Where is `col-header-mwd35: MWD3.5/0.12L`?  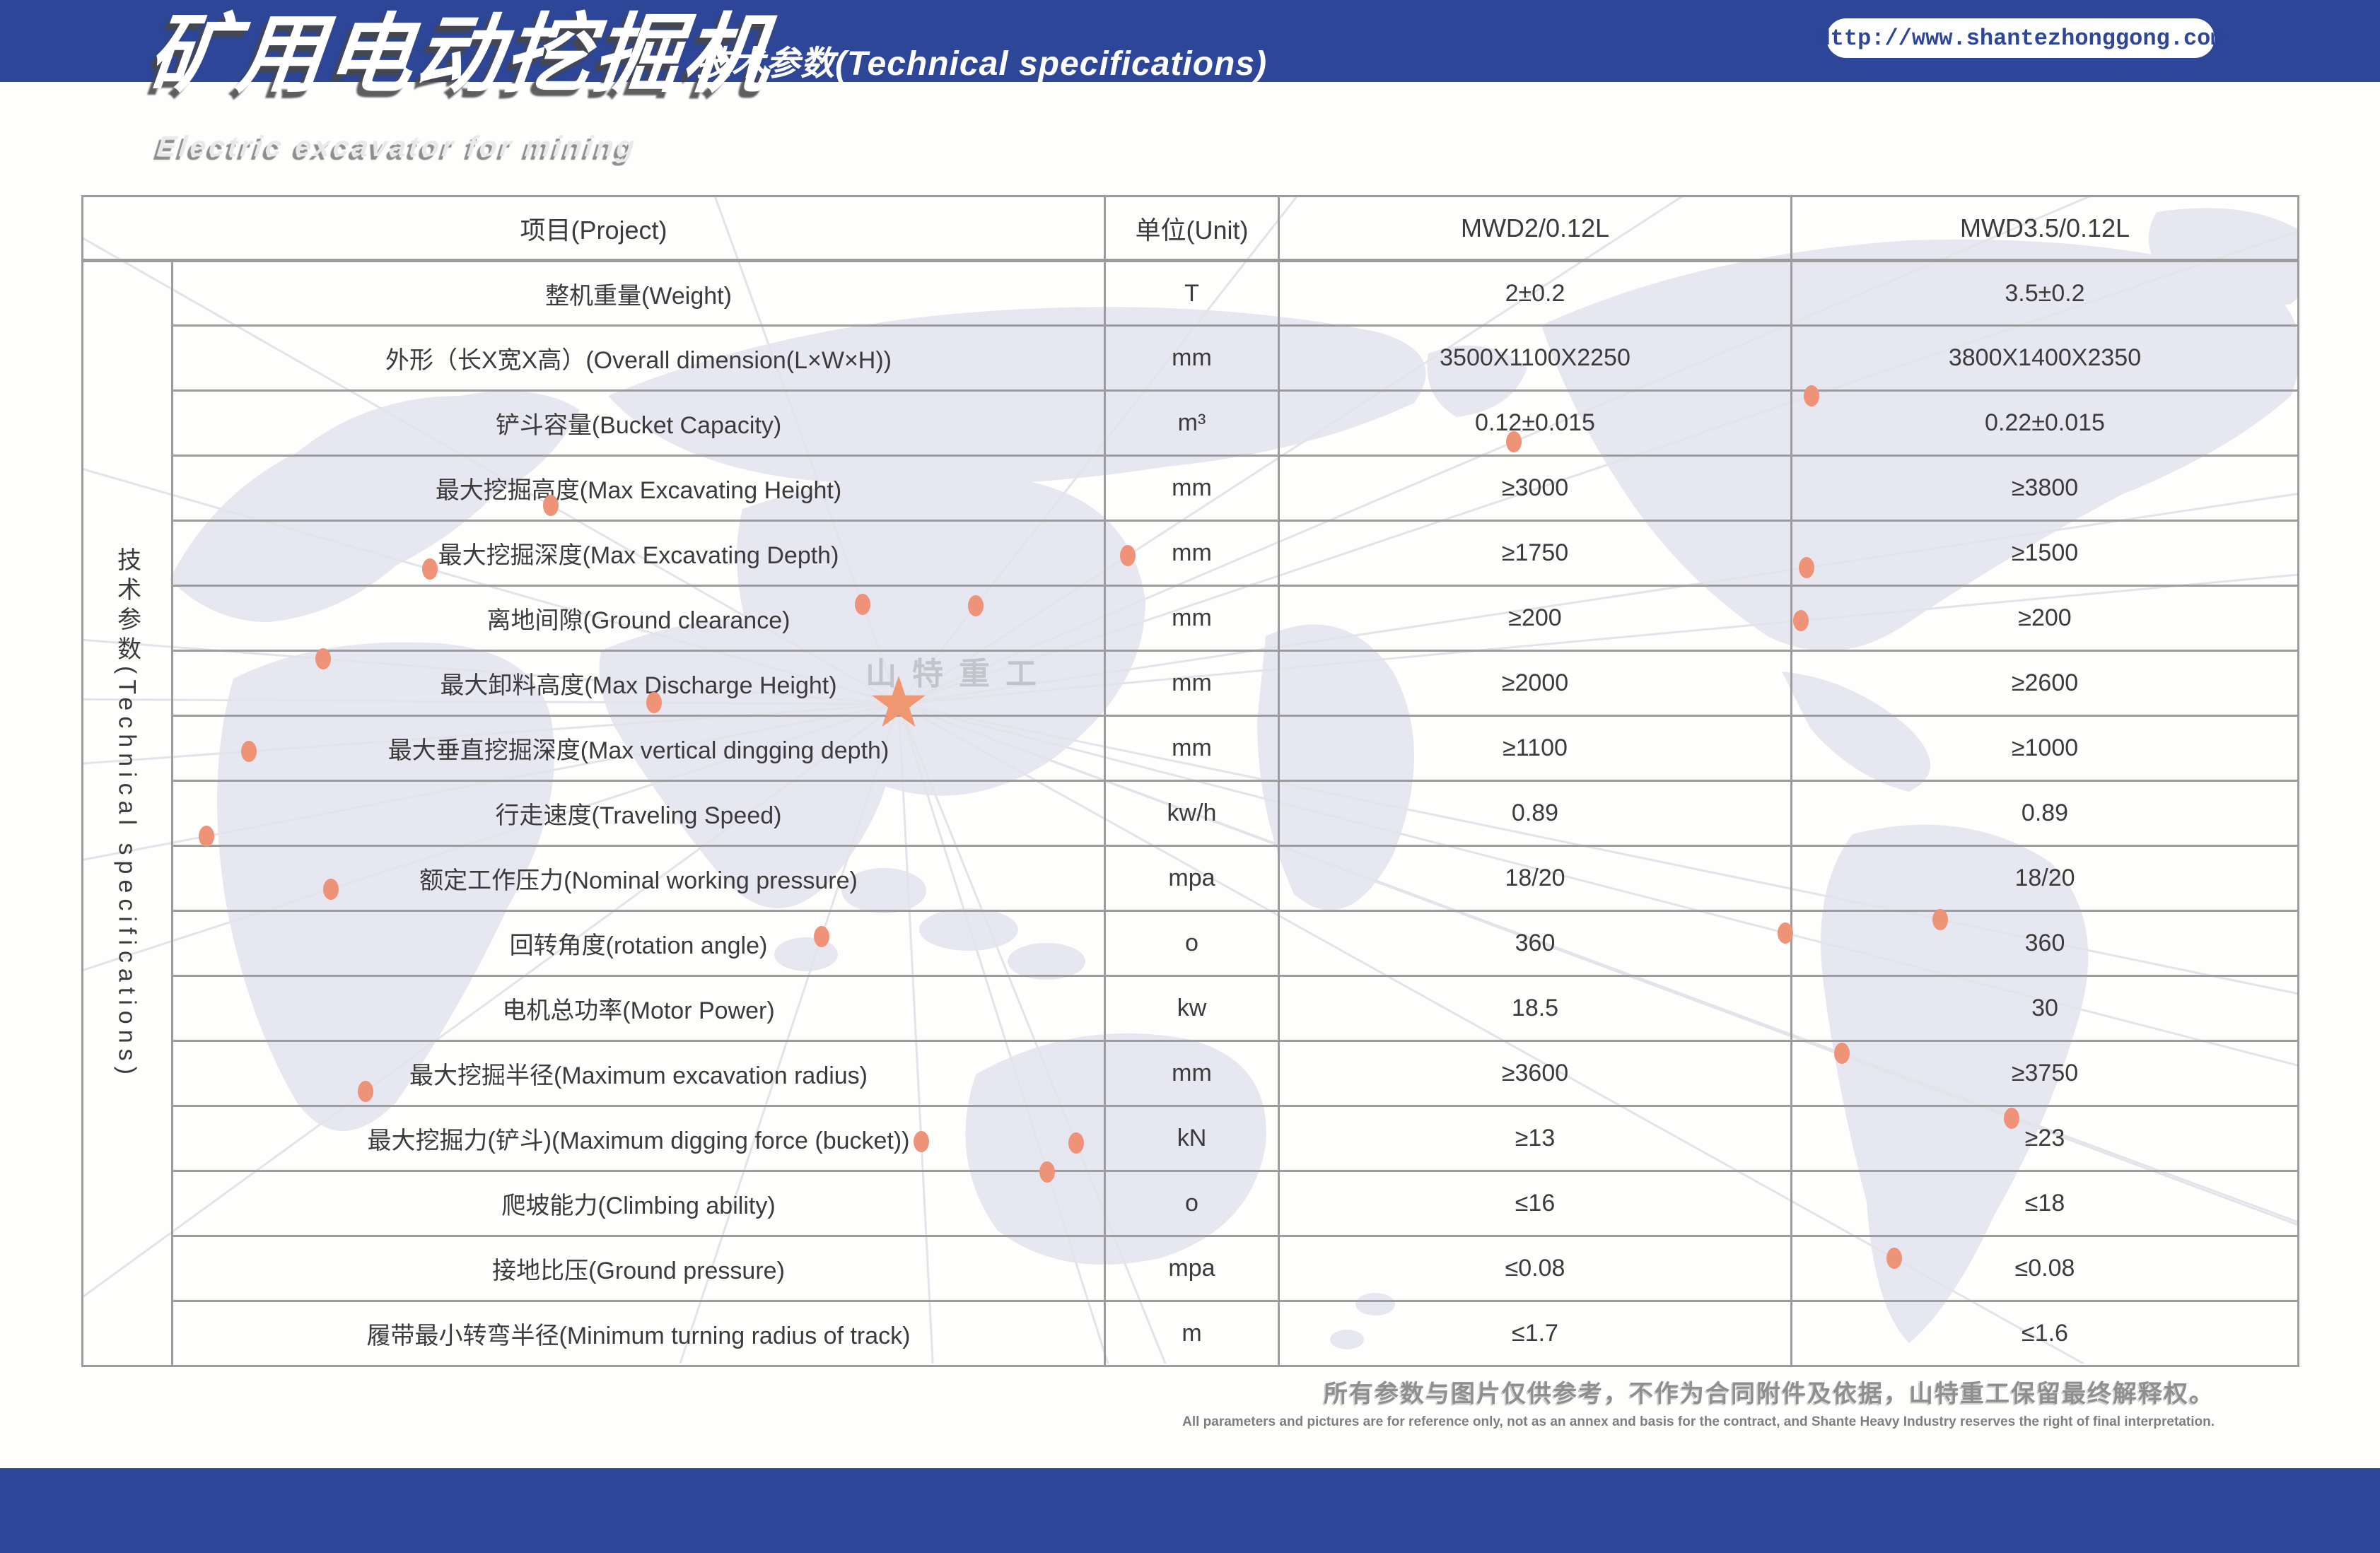
col-header-mwd35: MWD3.5/0.12L is located at coordinates (2045, 229).